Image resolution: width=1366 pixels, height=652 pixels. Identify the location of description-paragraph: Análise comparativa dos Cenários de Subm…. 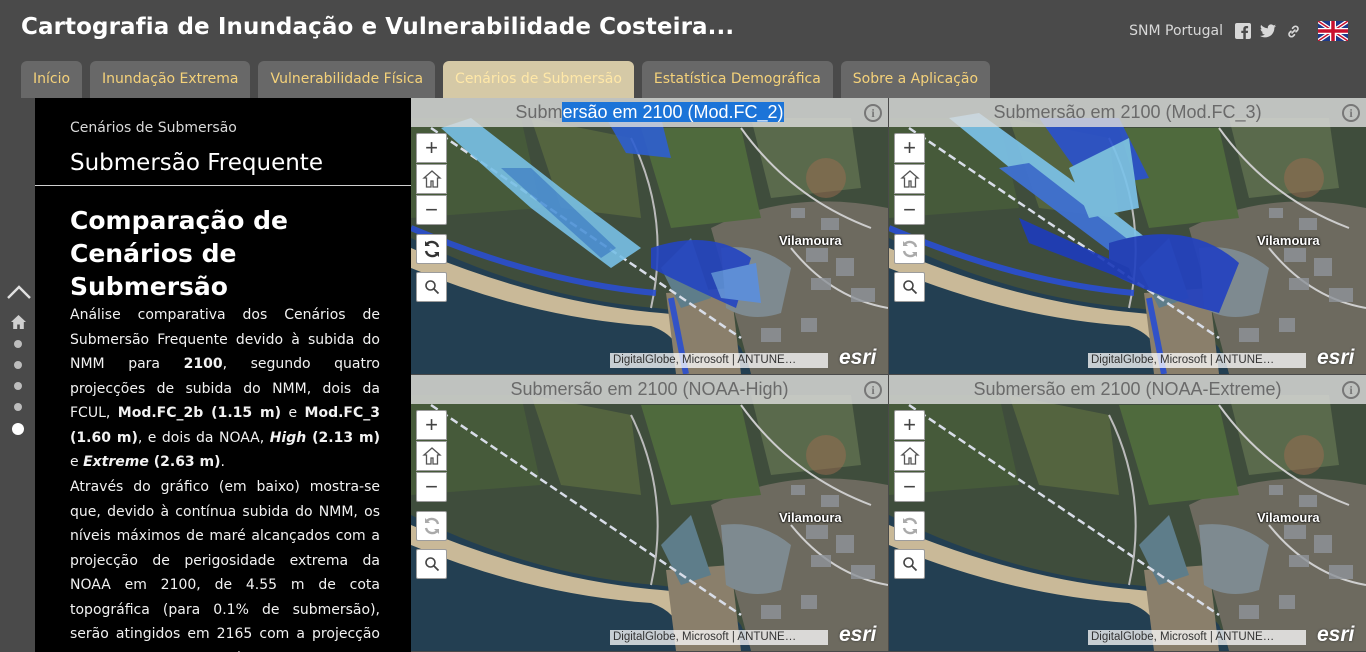
(225, 388).